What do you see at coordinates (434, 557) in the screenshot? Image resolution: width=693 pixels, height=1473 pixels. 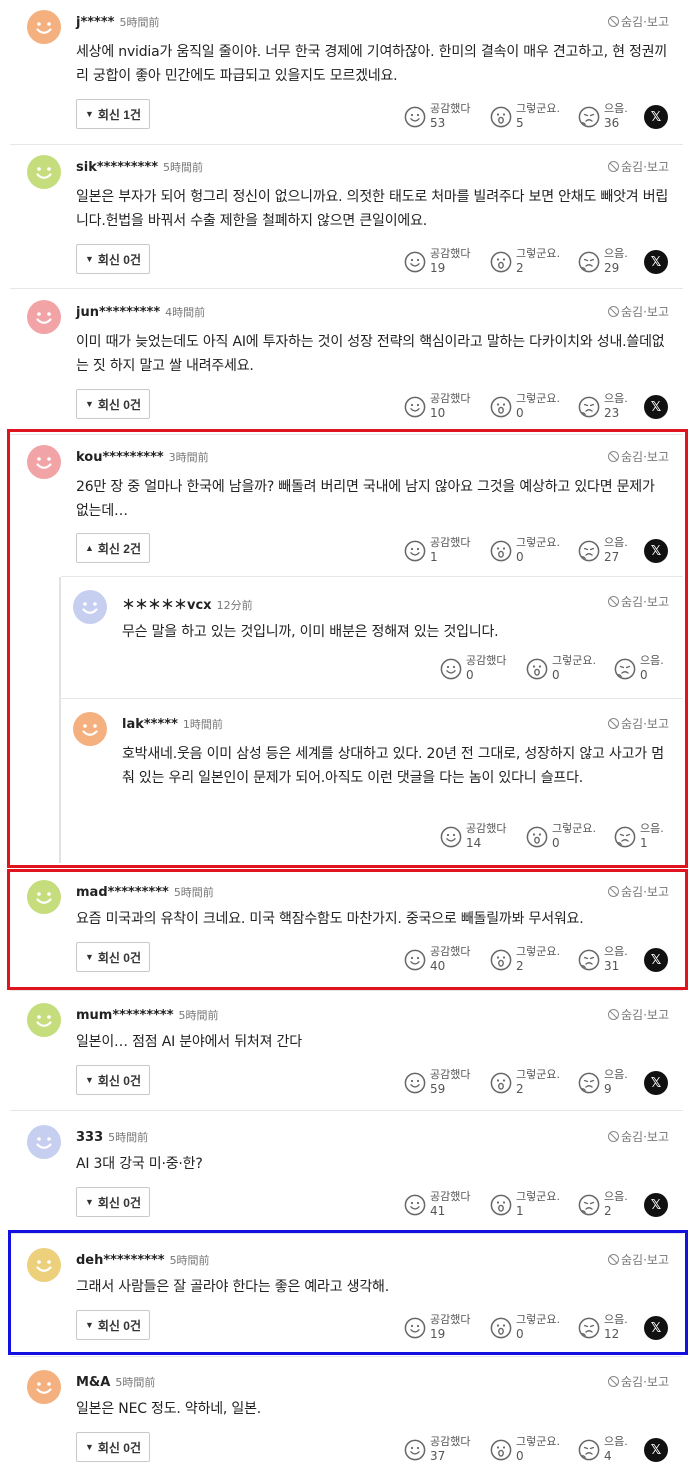 I see `reaction-count: 1` at bounding box center [434, 557].